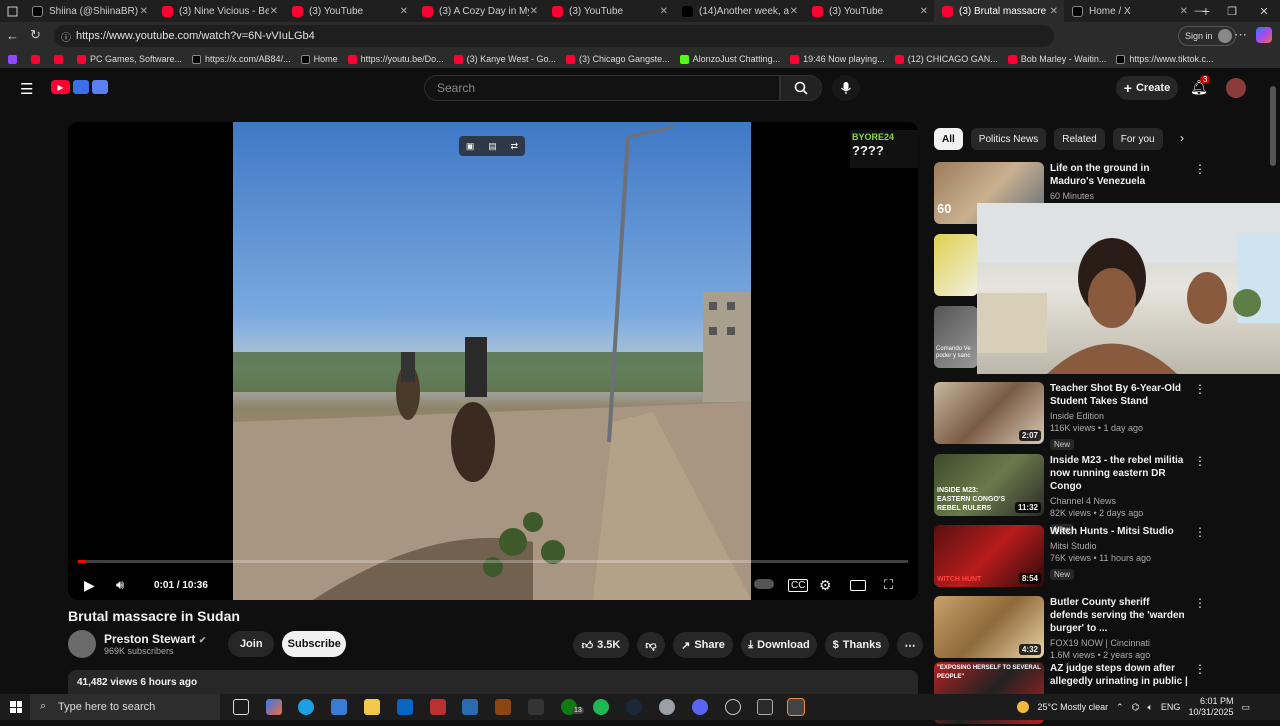 The width and height of the screenshot is (1280, 726). I want to click on weather-icon, so click(1023, 707).